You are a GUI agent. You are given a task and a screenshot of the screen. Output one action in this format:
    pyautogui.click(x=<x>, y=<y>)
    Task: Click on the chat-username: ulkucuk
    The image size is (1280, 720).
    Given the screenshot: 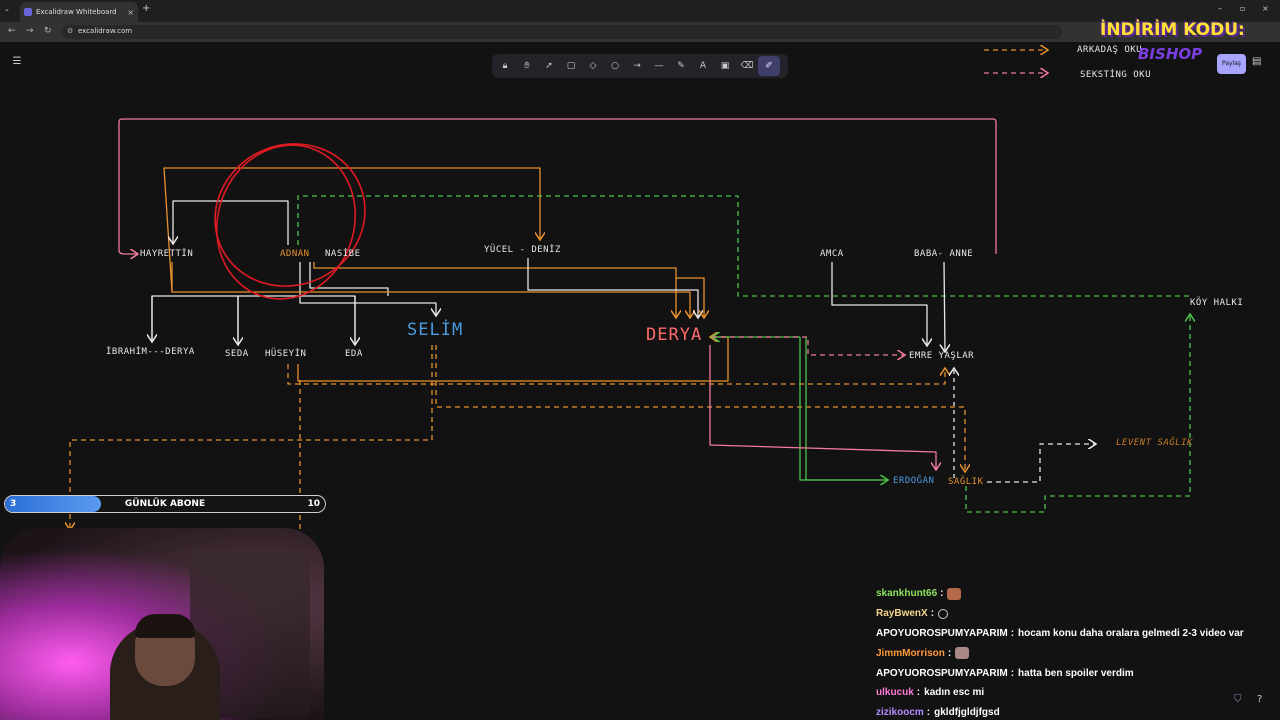 What is the action you would take?
    pyautogui.click(x=895, y=692)
    